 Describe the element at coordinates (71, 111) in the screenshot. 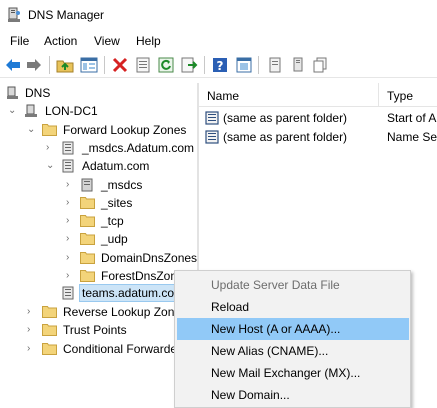

I see `tree-label: LON-DC1` at that location.